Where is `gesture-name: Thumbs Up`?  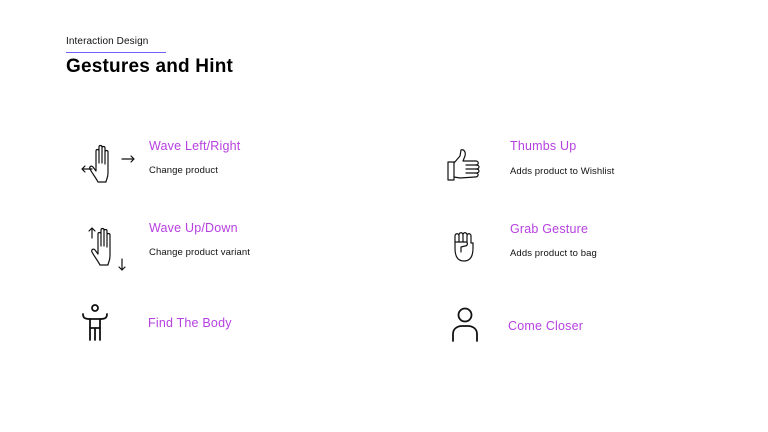 gesture-name: Thumbs Up is located at coordinates (543, 146).